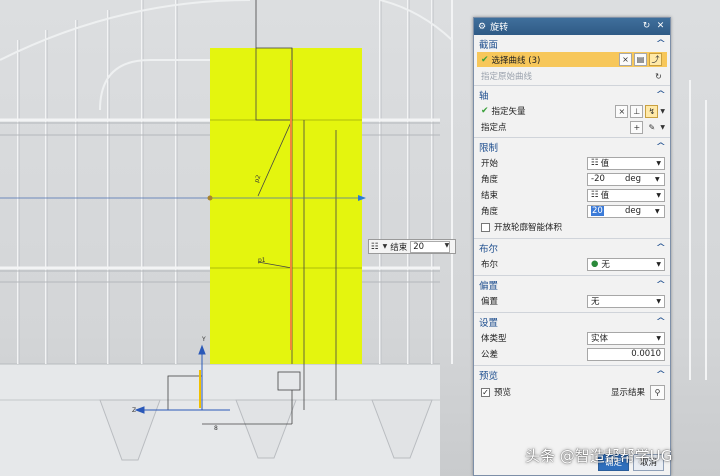  What do you see at coordinates (286, 206) in the screenshot?
I see `revolve-preview-body` at bounding box center [286, 206].